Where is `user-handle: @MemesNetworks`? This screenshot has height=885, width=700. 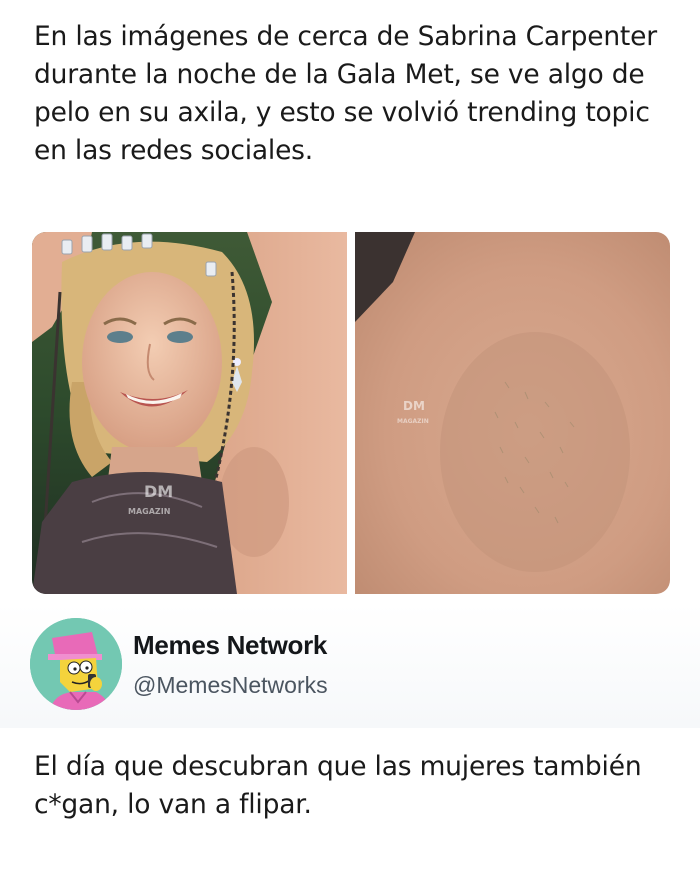
user-handle: @MemesNetworks is located at coordinates (230, 685).